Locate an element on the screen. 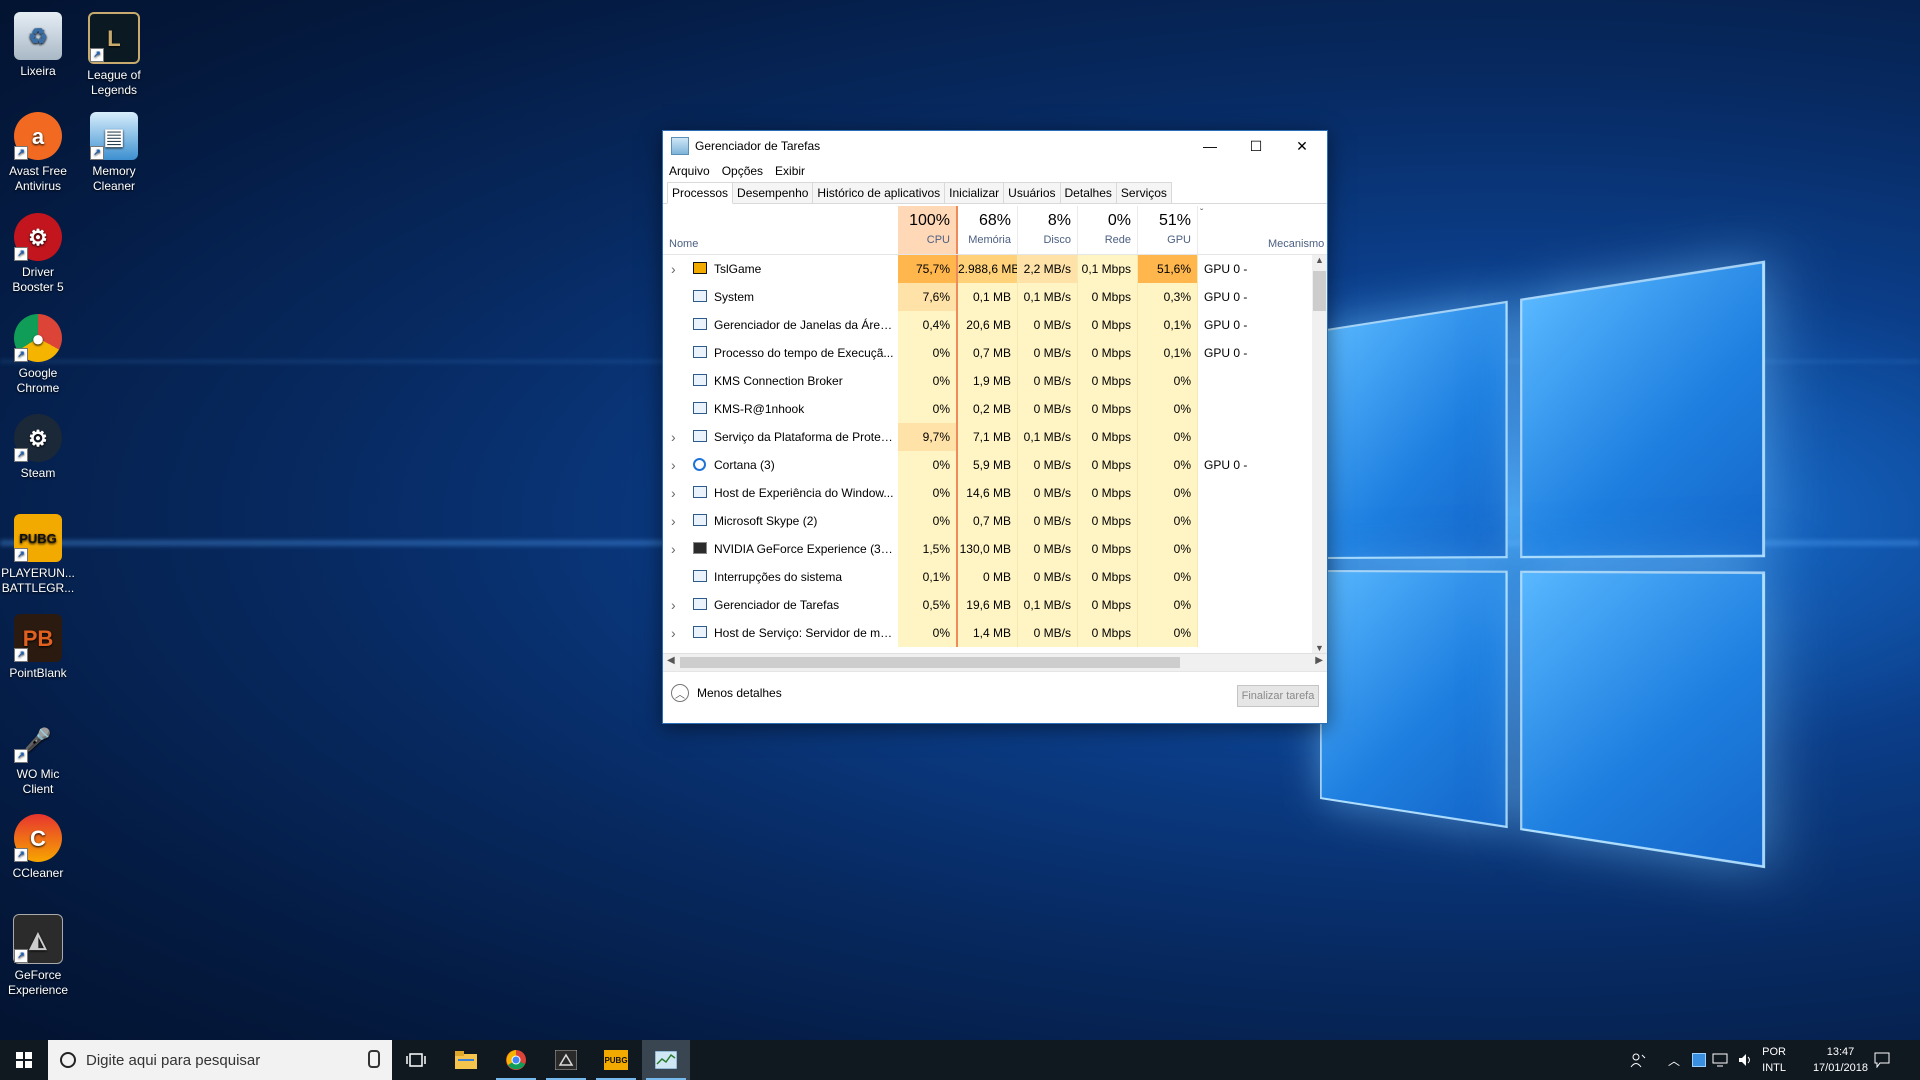 The width and height of the screenshot is (1920, 1080). column-gpu-header: 51% GPU is located at coordinates (1168, 230).